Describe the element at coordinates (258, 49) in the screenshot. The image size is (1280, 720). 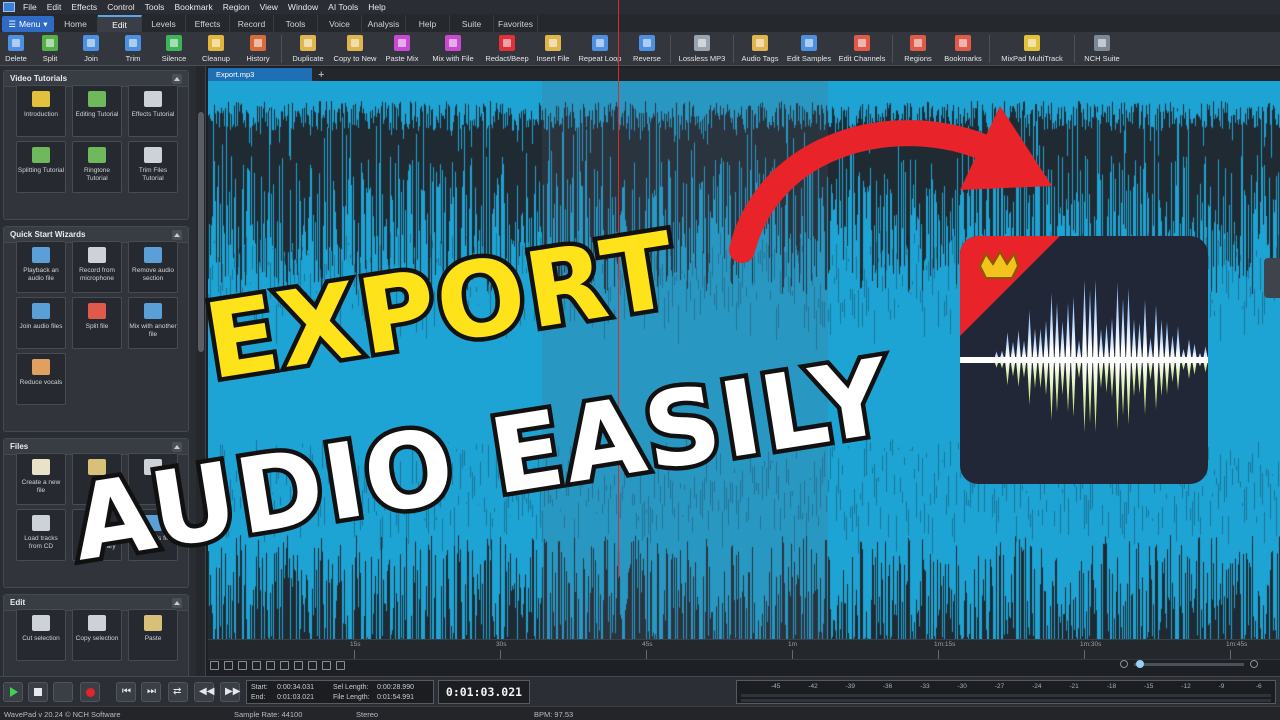
I see `history-button: History` at that location.